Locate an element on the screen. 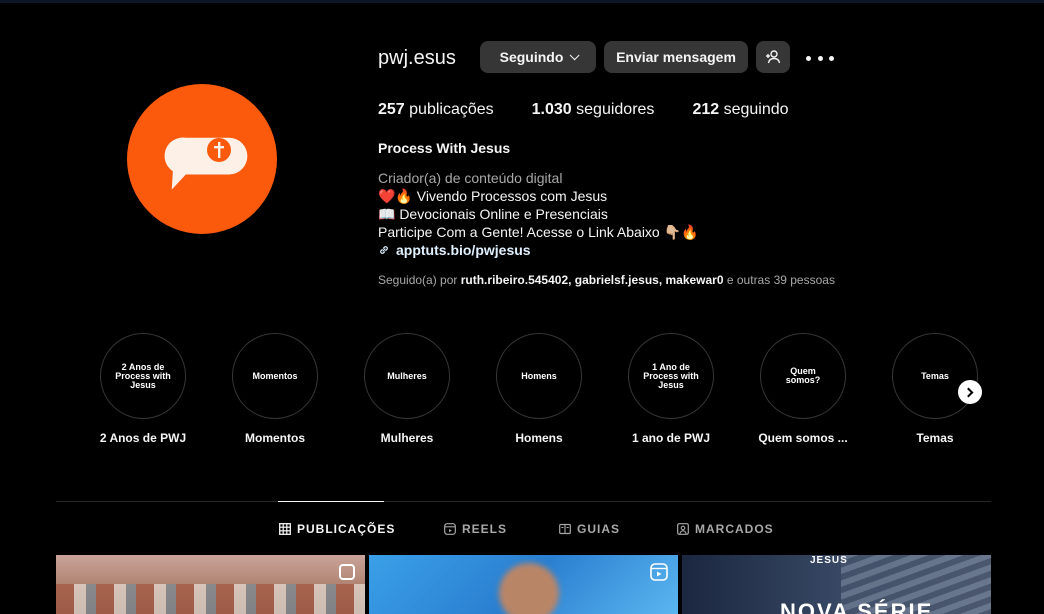 Image resolution: width=1044 pixels, height=614 pixels. highlight-item: 1 Ano de Process with Jesus 1 ano de PWJ is located at coordinates (671, 389).